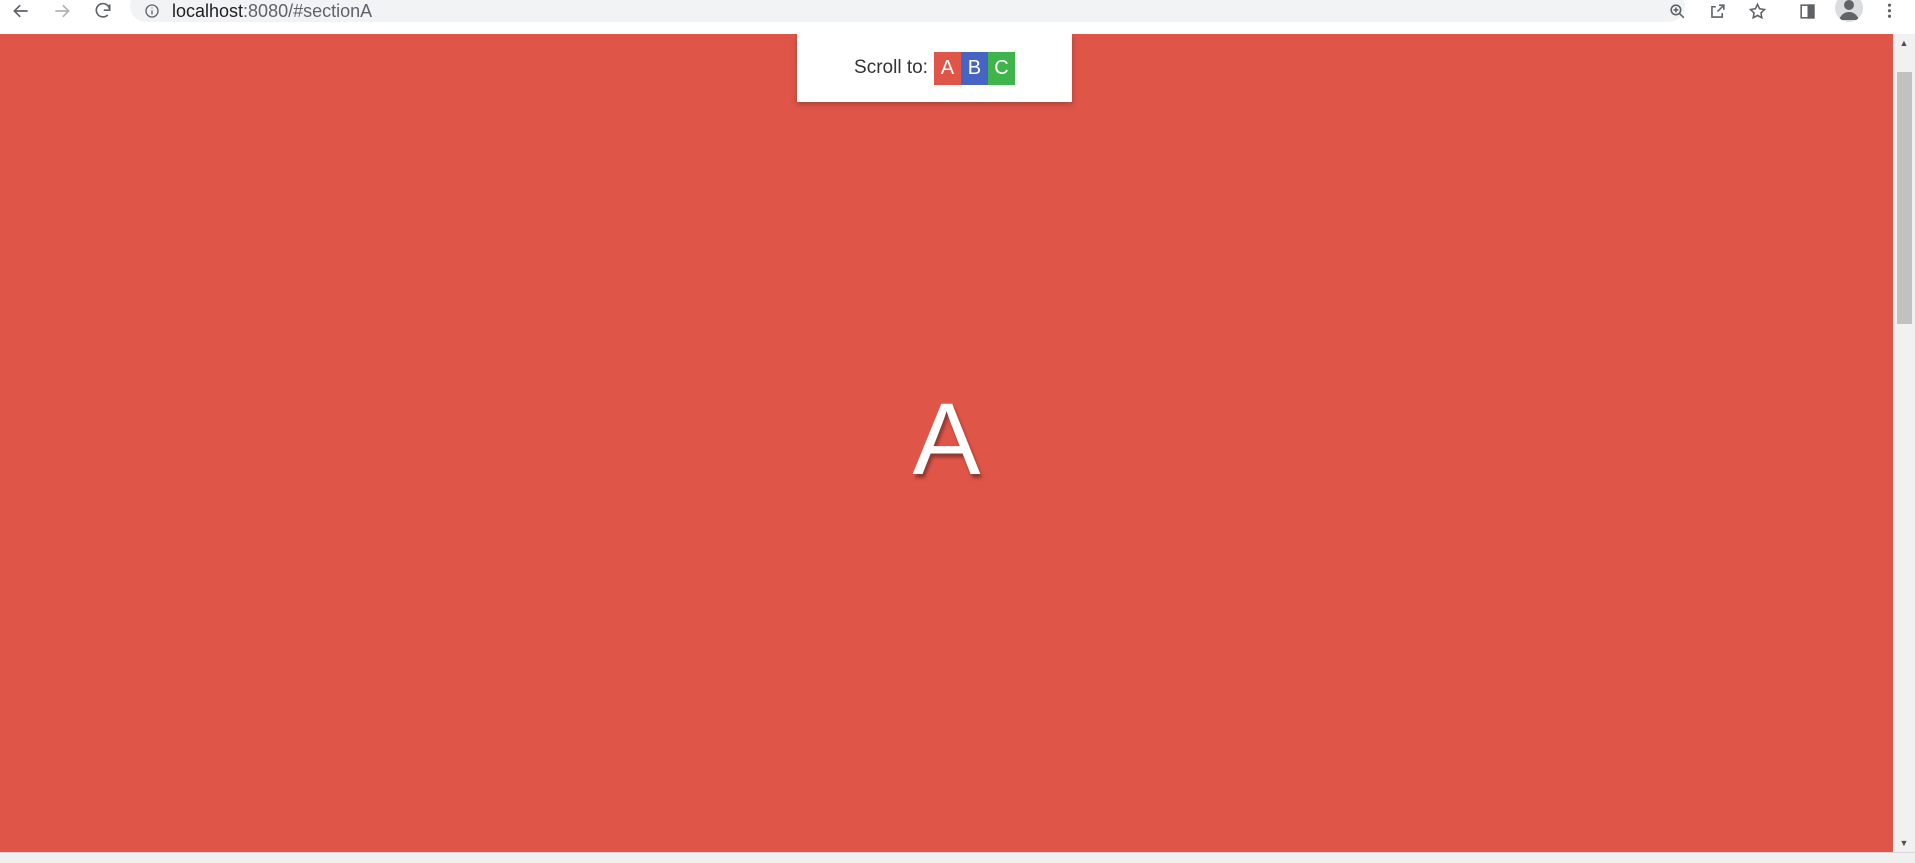  I want to click on info-icon, so click(152, 11).